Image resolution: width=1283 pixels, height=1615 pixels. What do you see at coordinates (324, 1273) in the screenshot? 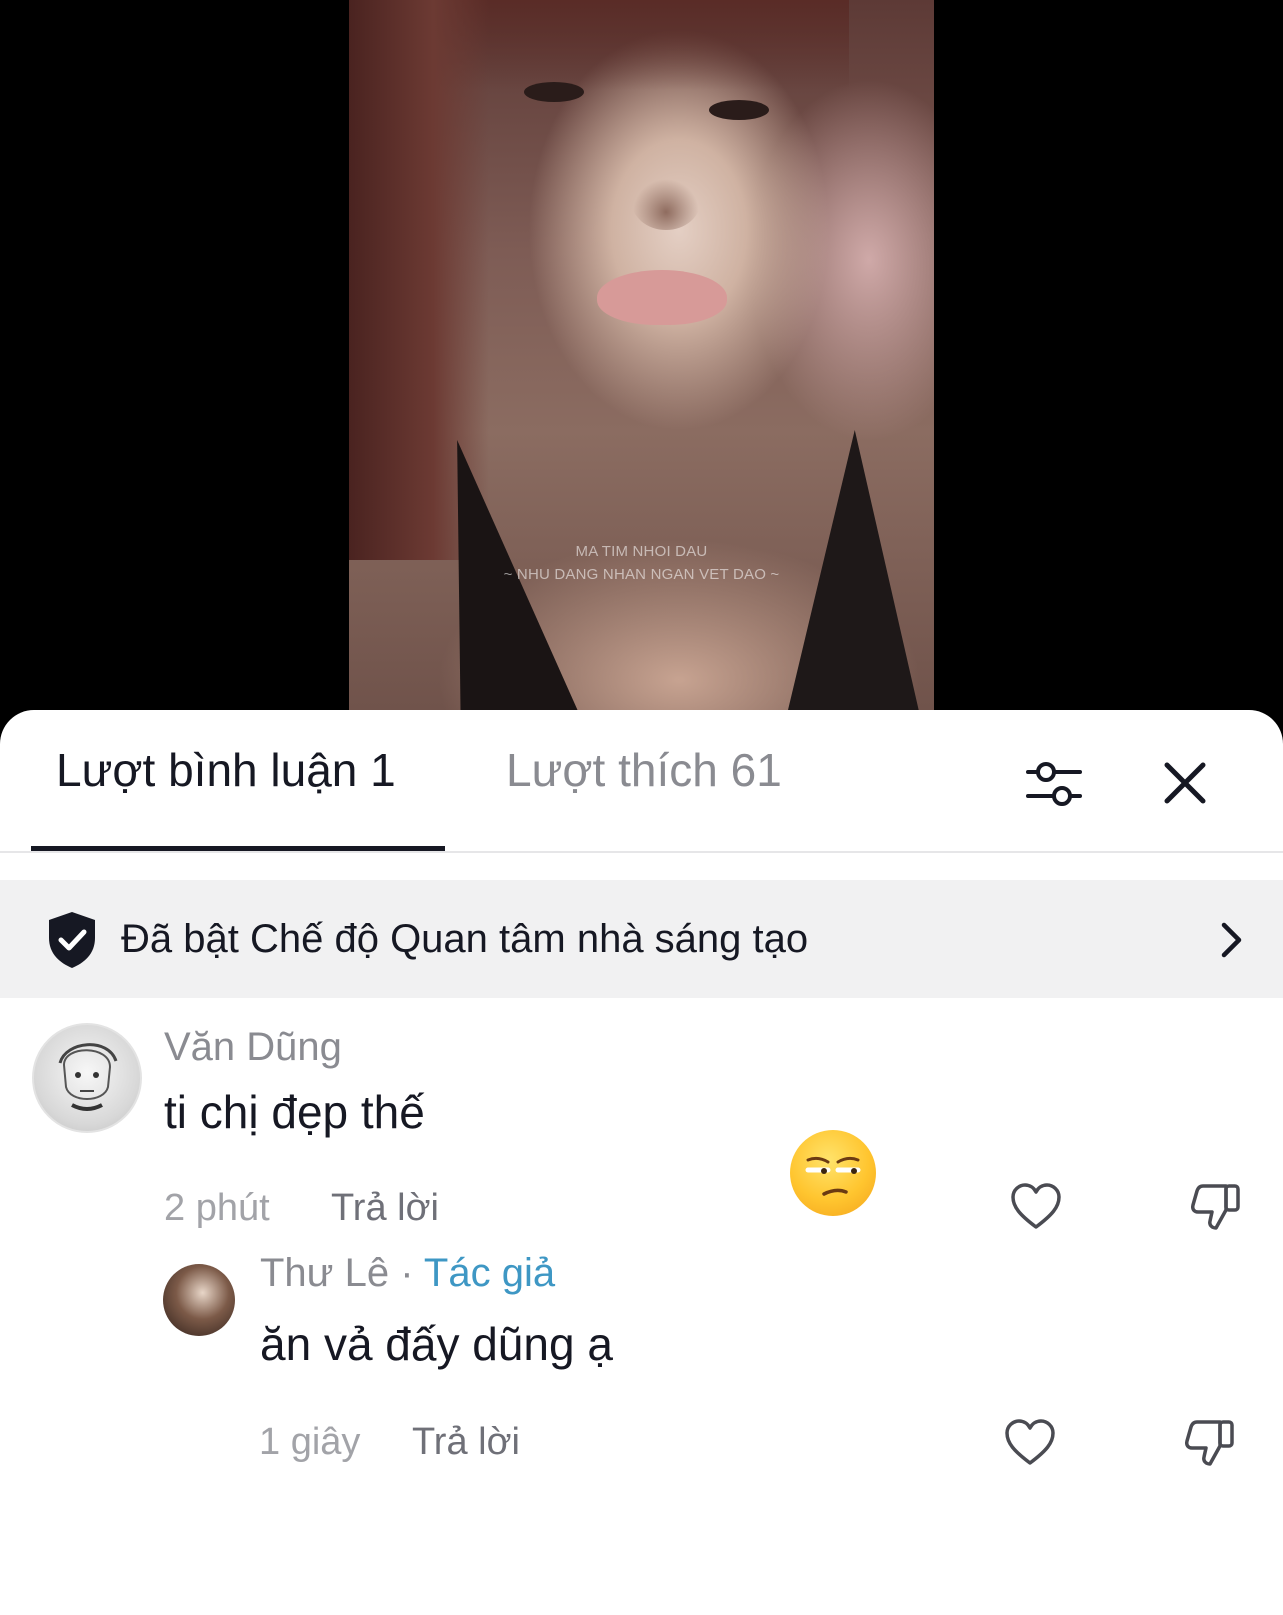
I see `reply-username: Thư Lê` at bounding box center [324, 1273].